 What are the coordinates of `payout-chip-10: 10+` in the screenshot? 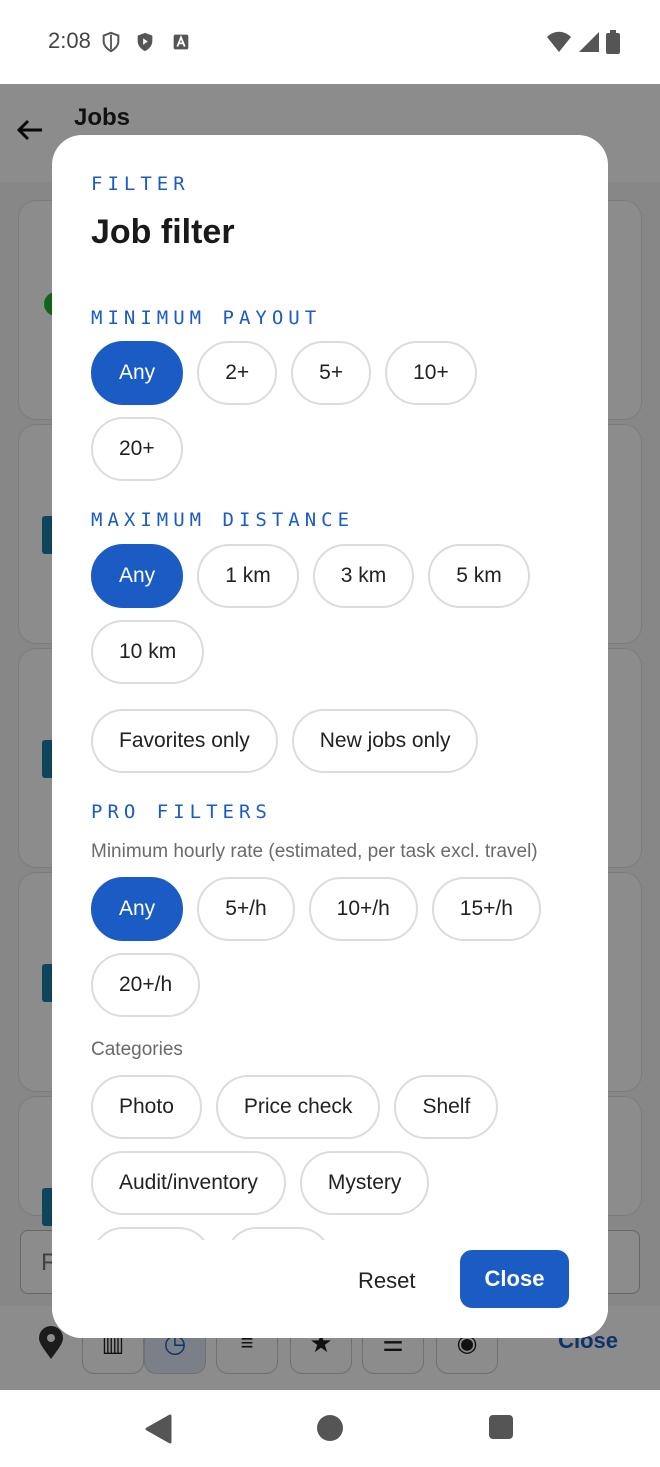 It's located at (431, 373).